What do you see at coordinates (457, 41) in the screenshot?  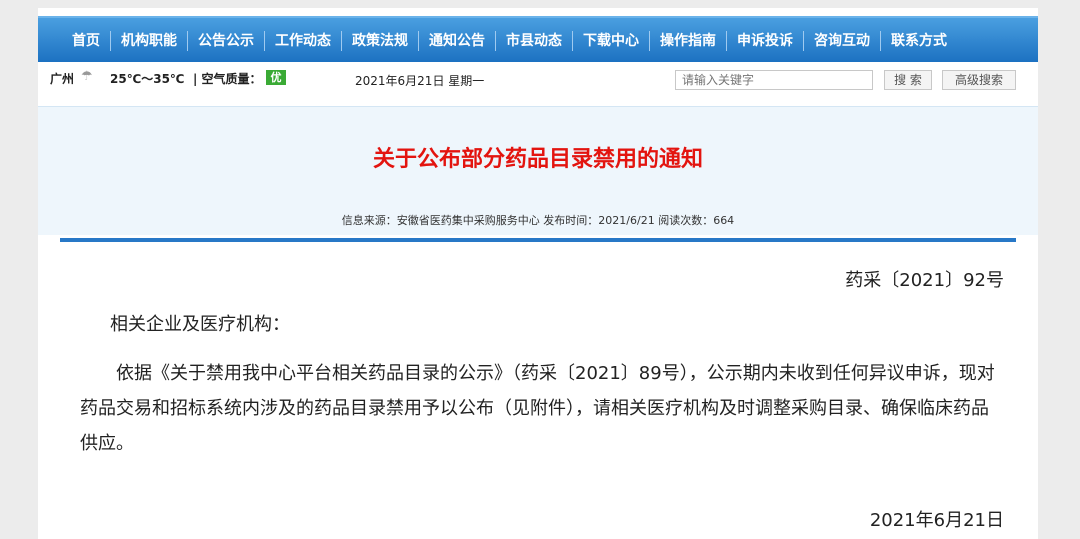 I see `nav-item-notices: 通知公告` at bounding box center [457, 41].